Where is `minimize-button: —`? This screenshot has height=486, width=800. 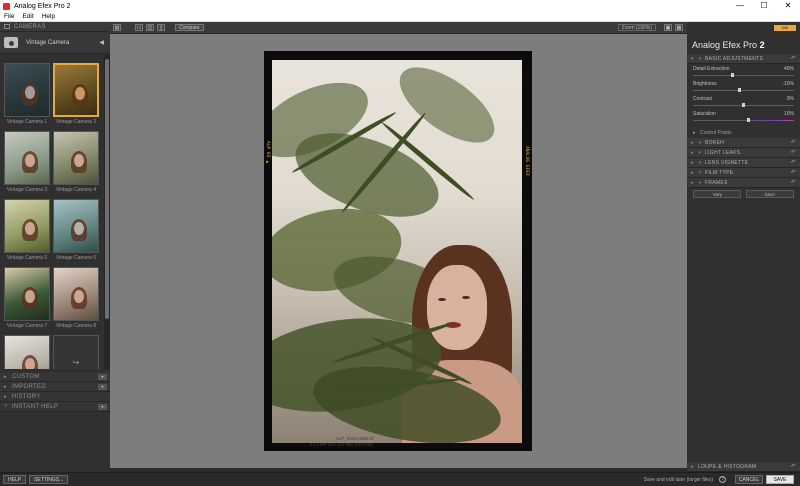
minimize-button: — is located at coordinates (740, 6).